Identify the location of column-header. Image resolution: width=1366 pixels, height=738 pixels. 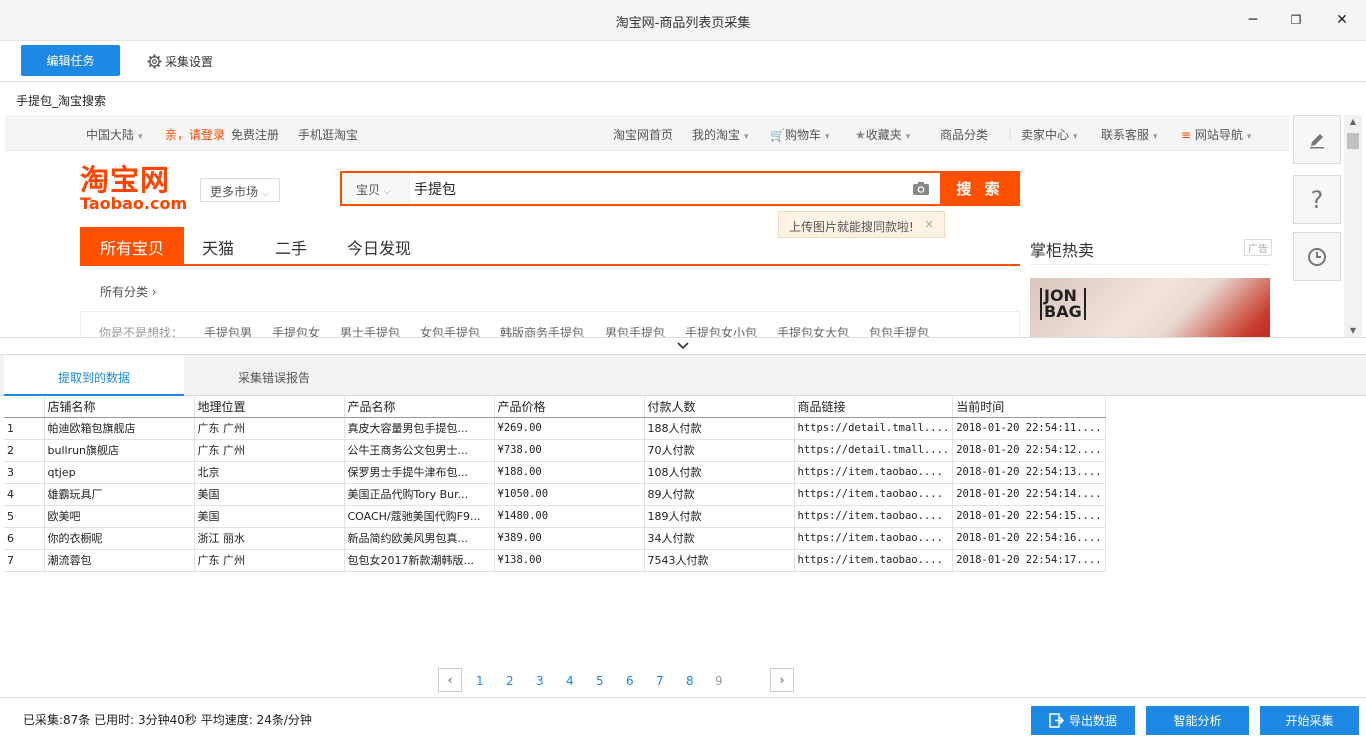
(24, 407).